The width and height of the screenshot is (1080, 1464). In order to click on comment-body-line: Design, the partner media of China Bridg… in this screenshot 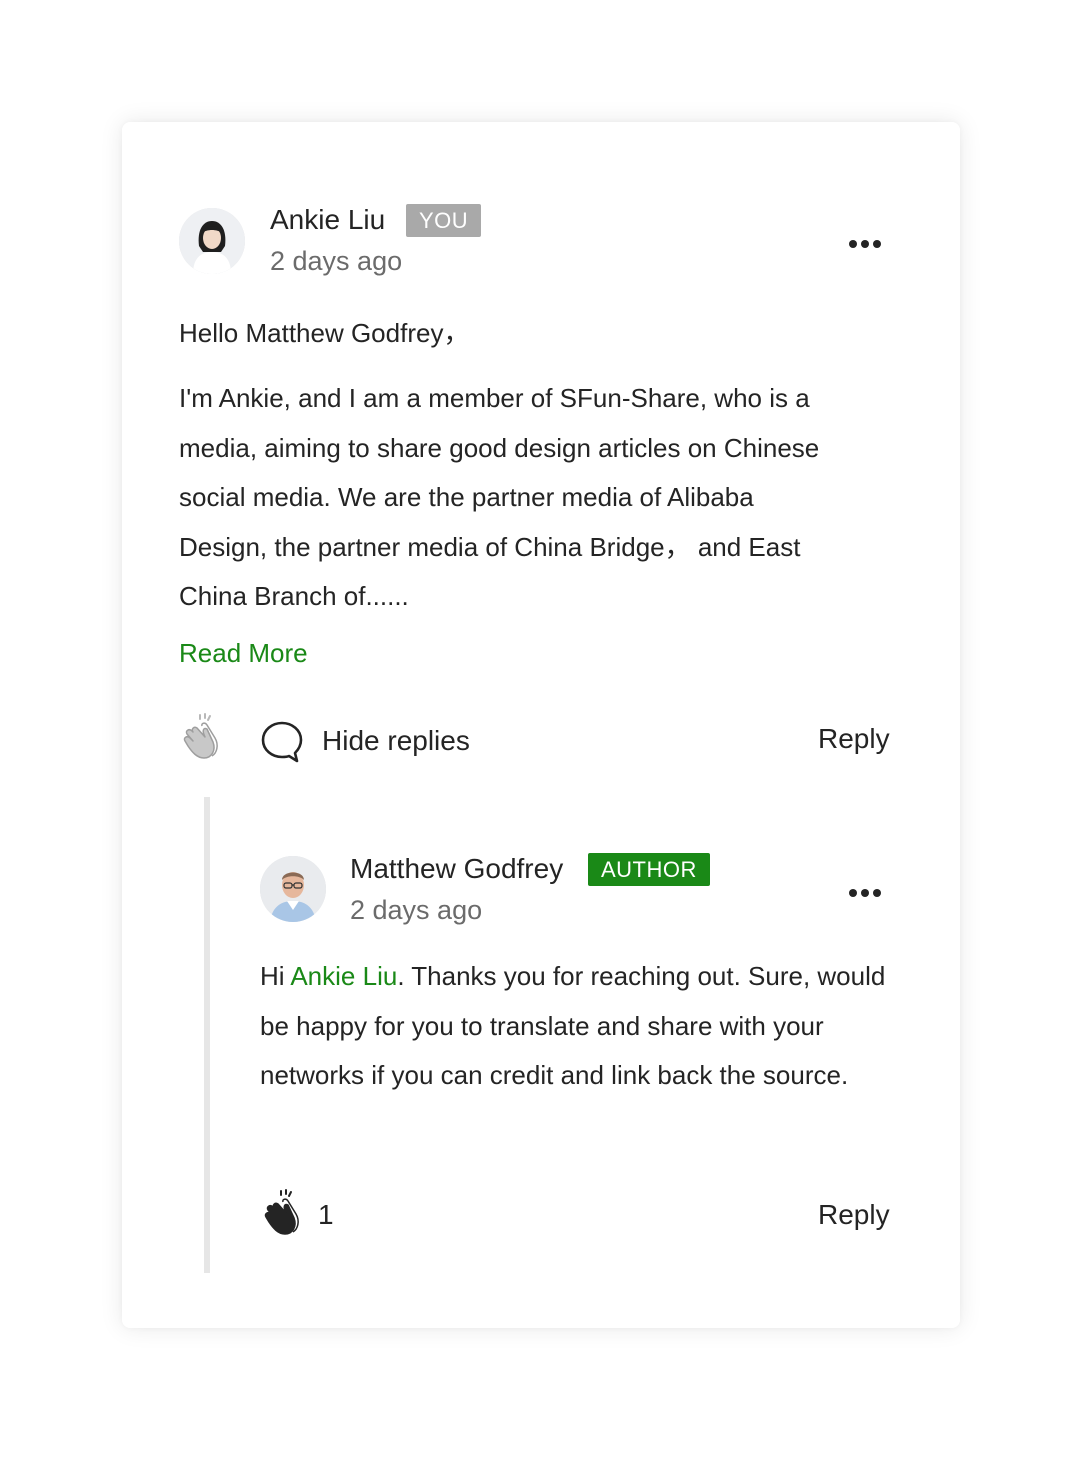, I will do `click(490, 546)`.